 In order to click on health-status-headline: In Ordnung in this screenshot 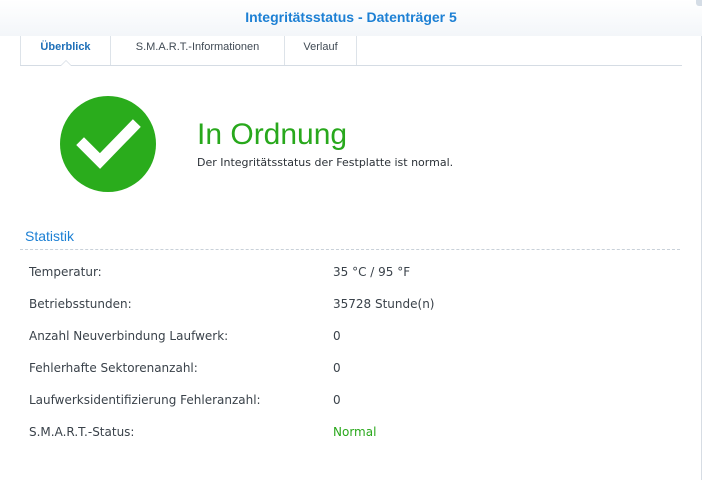, I will do `click(272, 134)`.